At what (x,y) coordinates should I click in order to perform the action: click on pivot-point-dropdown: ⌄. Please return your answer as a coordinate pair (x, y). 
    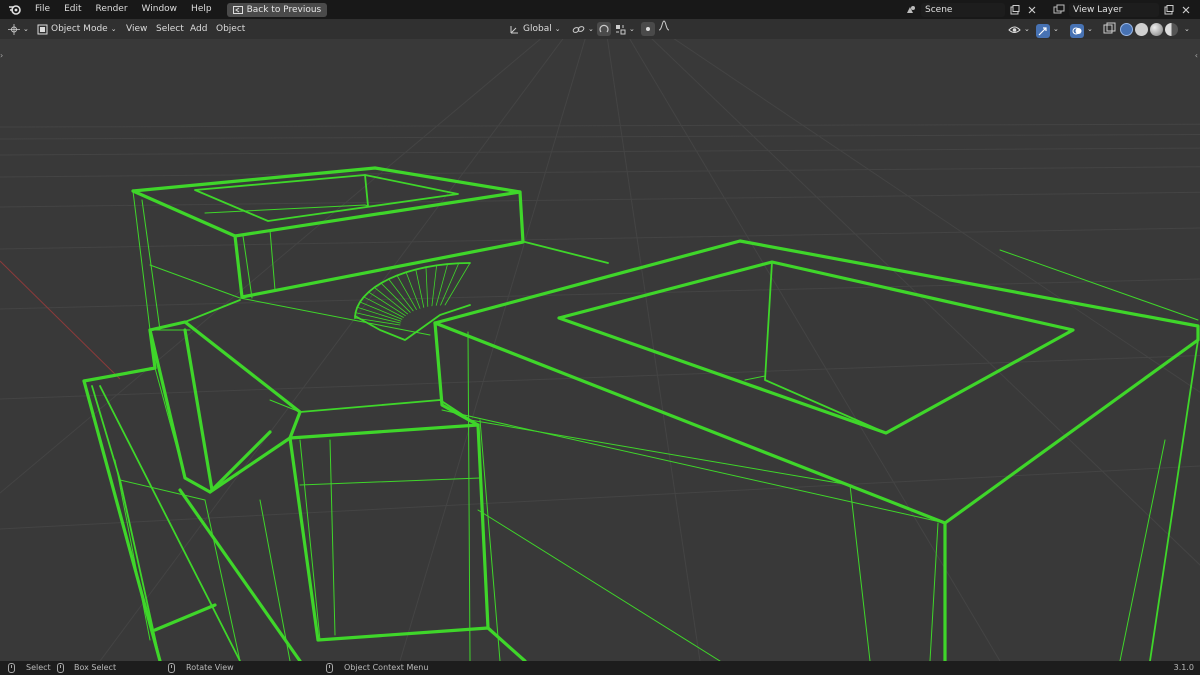
    Looking at the image, I should click on (583, 29).